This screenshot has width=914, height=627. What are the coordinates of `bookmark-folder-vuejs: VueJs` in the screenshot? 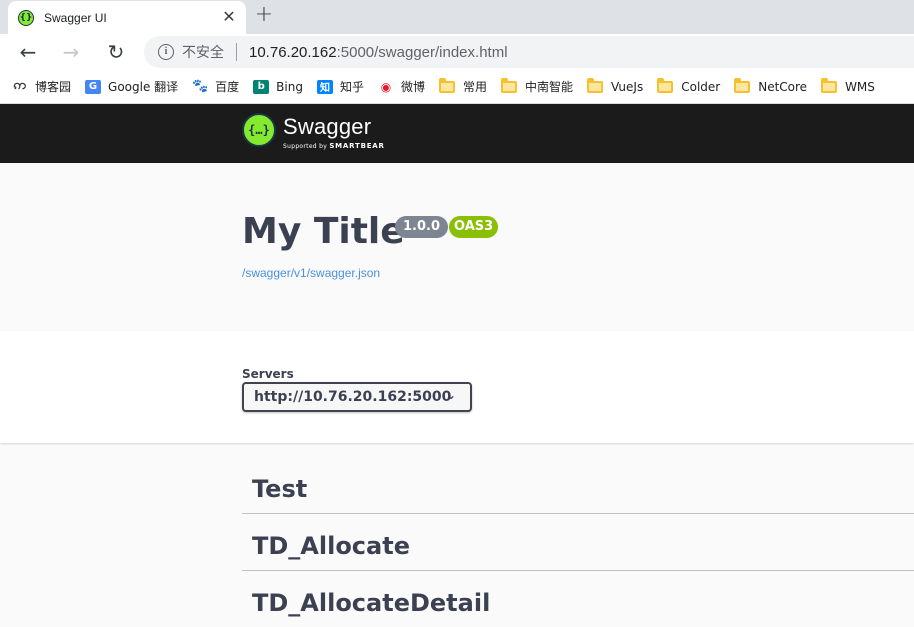 It's located at (615, 85).